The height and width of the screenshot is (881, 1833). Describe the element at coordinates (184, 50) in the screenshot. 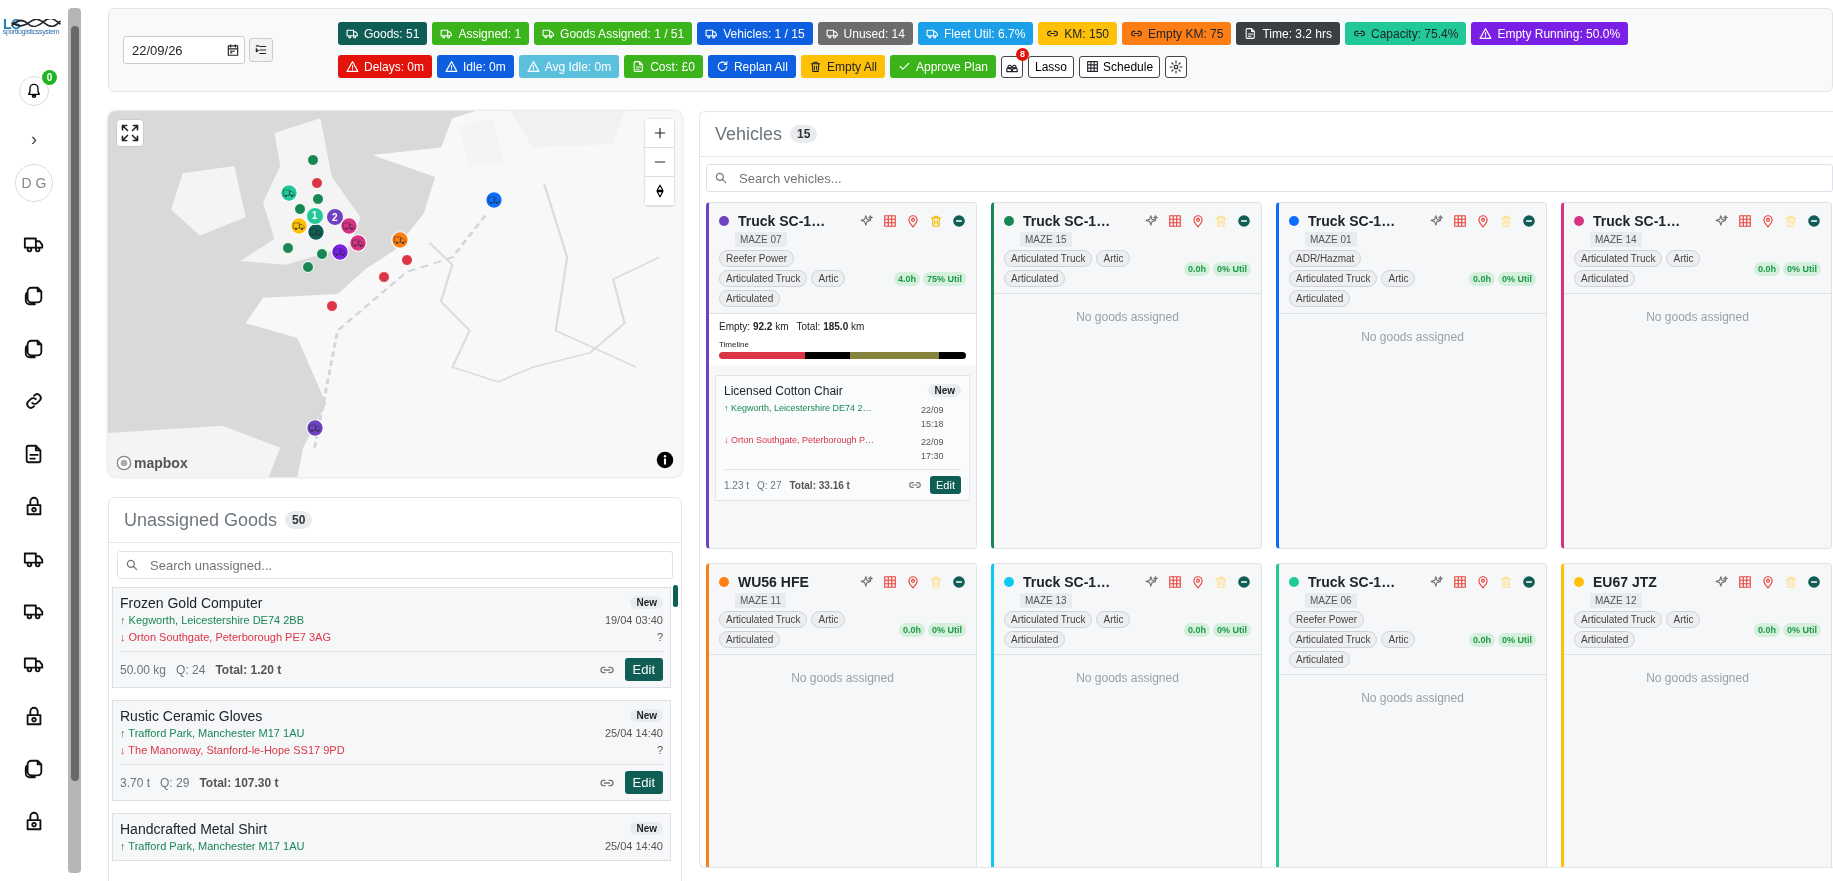

I see `date-field: 22/09/26` at that location.